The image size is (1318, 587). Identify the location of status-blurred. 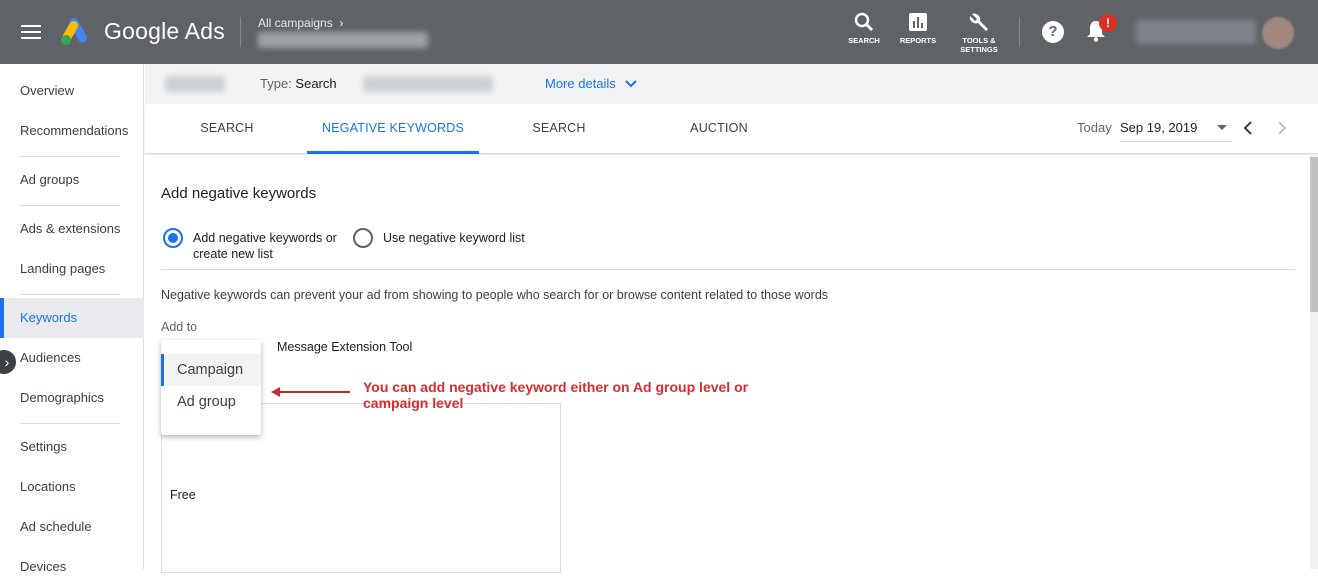
(195, 84).